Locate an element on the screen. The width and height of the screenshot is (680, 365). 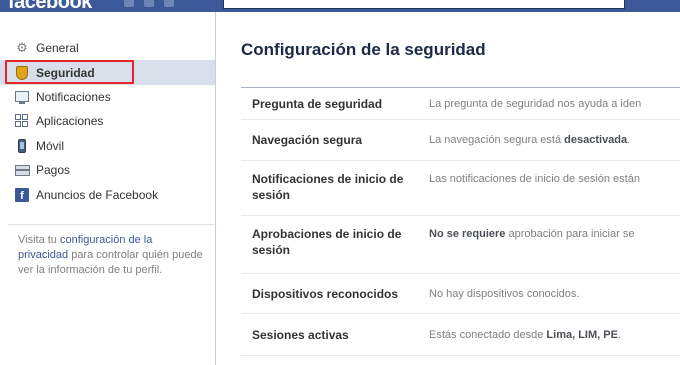
facebook-ads-icon: f is located at coordinates (22, 195).